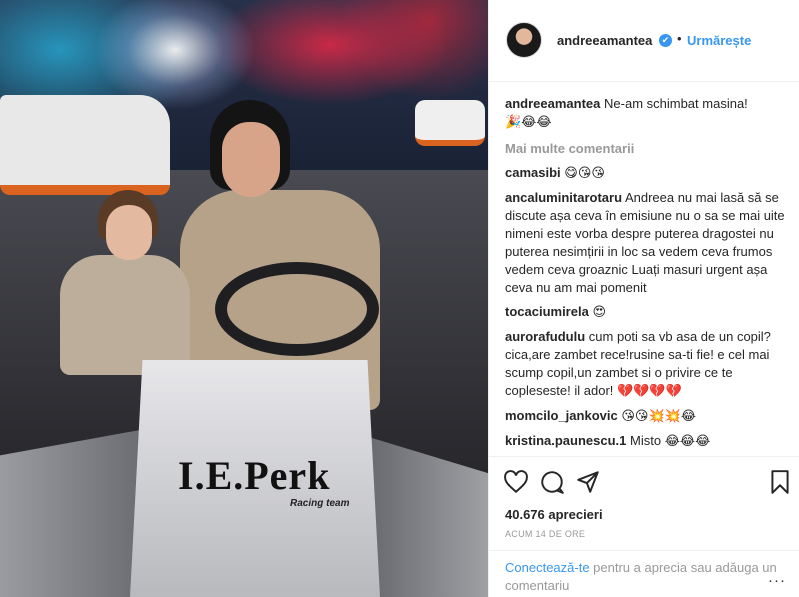 The height and width of the screenshot is (597, 799). I want to click on child-face, so click(129, 232).